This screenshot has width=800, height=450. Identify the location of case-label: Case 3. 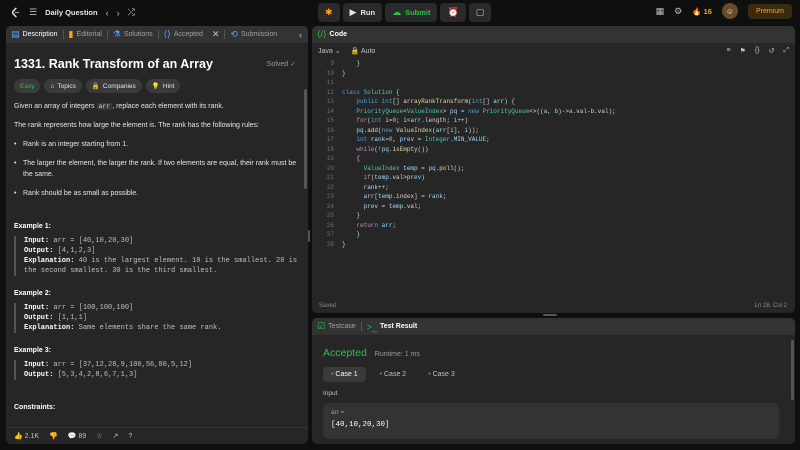
(443, 374).